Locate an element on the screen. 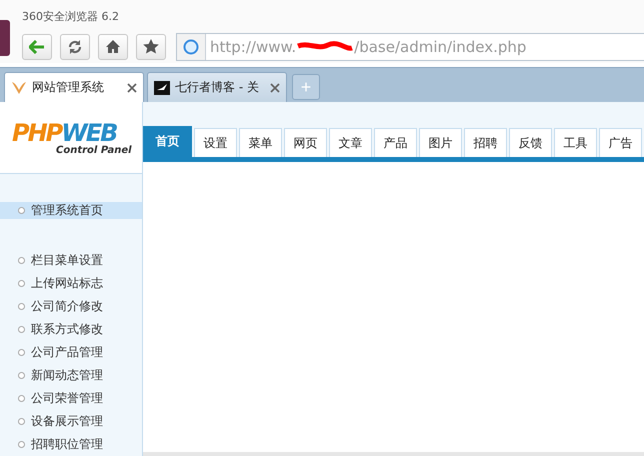  sidebar-item: 栏目菜单设置 is located at coordinates (71, 260).